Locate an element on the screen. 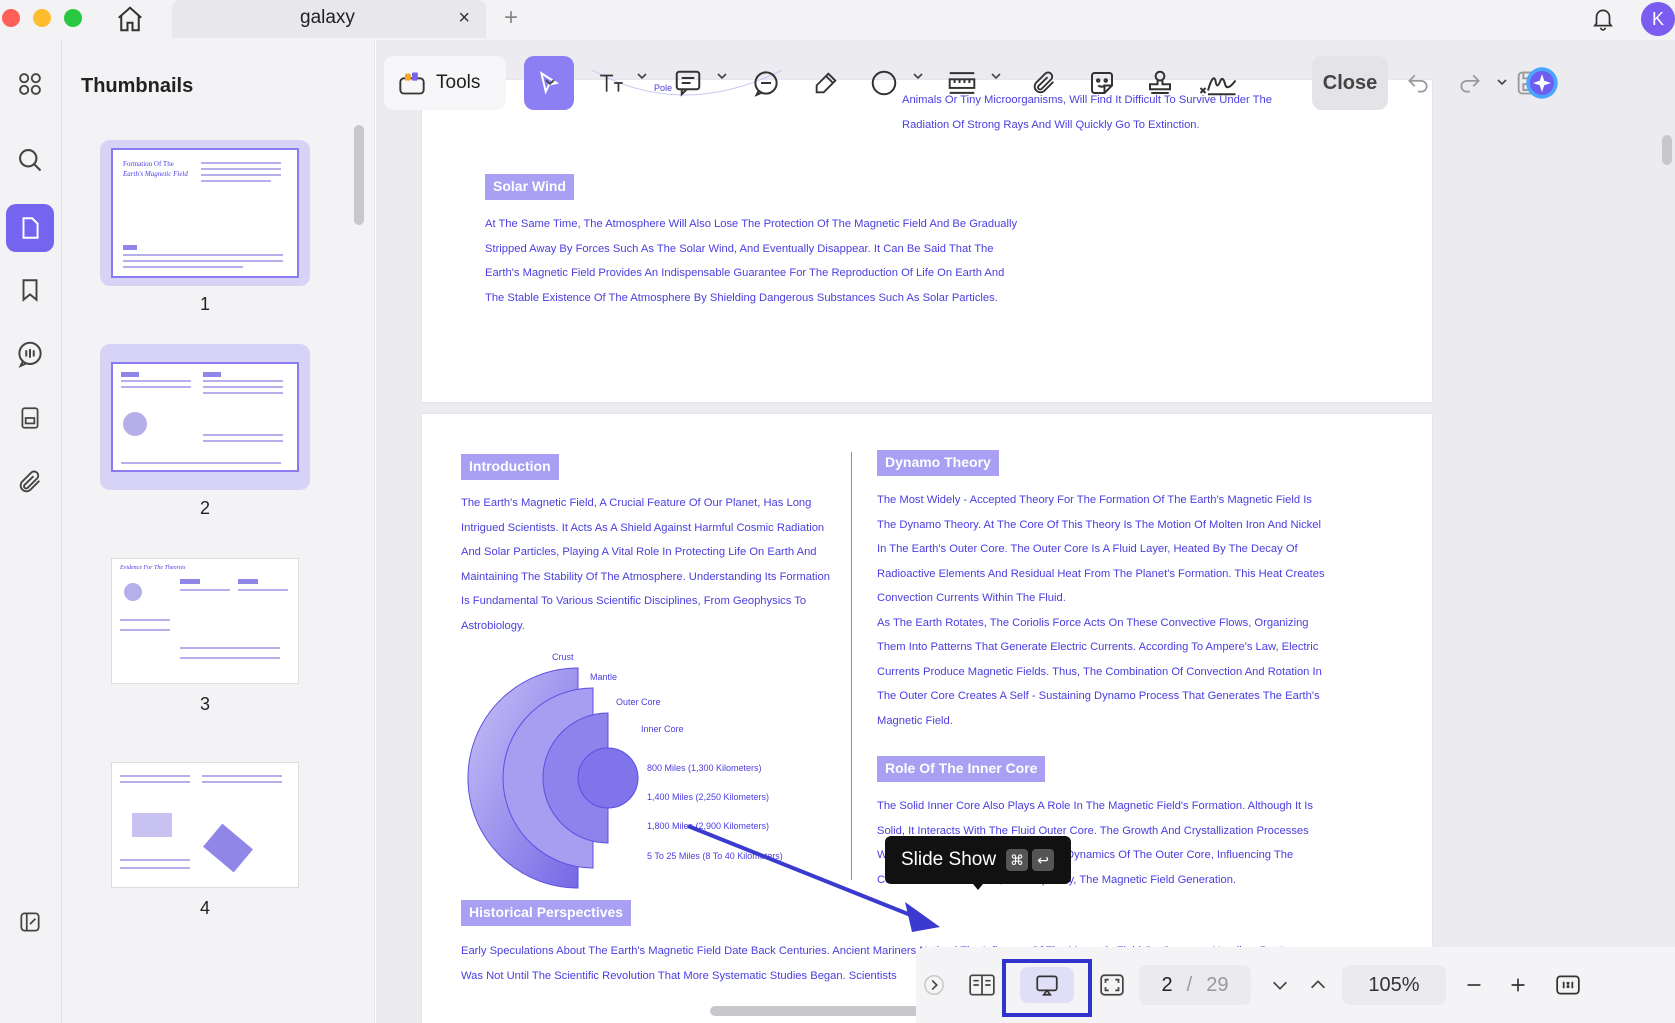 Image resolution: width=1675 pixels, height=1023 pixels. chevron-up-icon is located at coordinates (1318, 984).